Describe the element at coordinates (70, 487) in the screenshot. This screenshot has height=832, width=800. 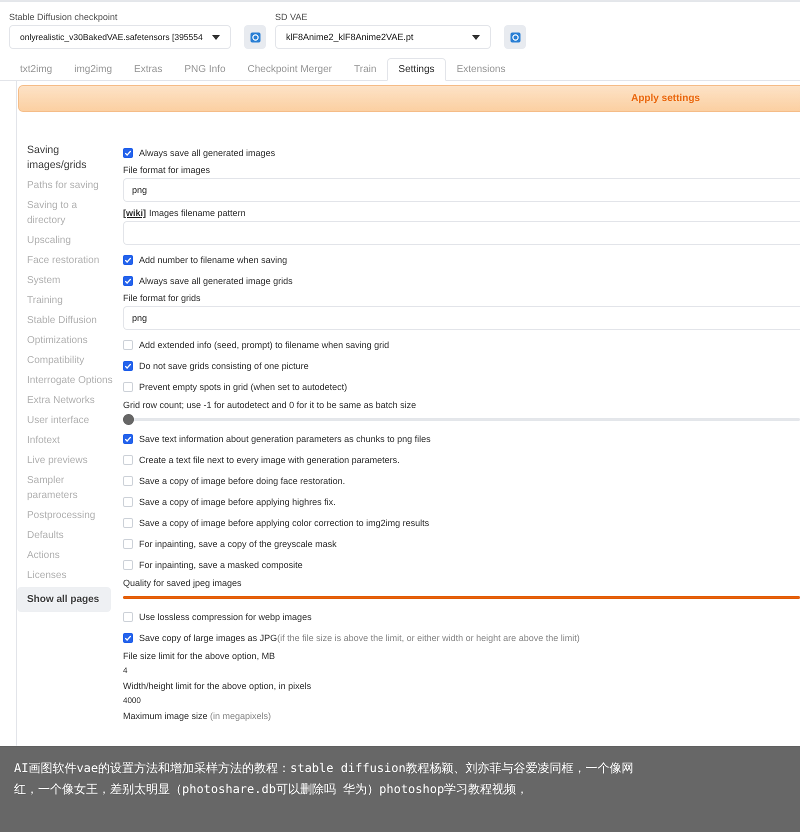
I see `sidebar-item: Sampler parameters` at that location.